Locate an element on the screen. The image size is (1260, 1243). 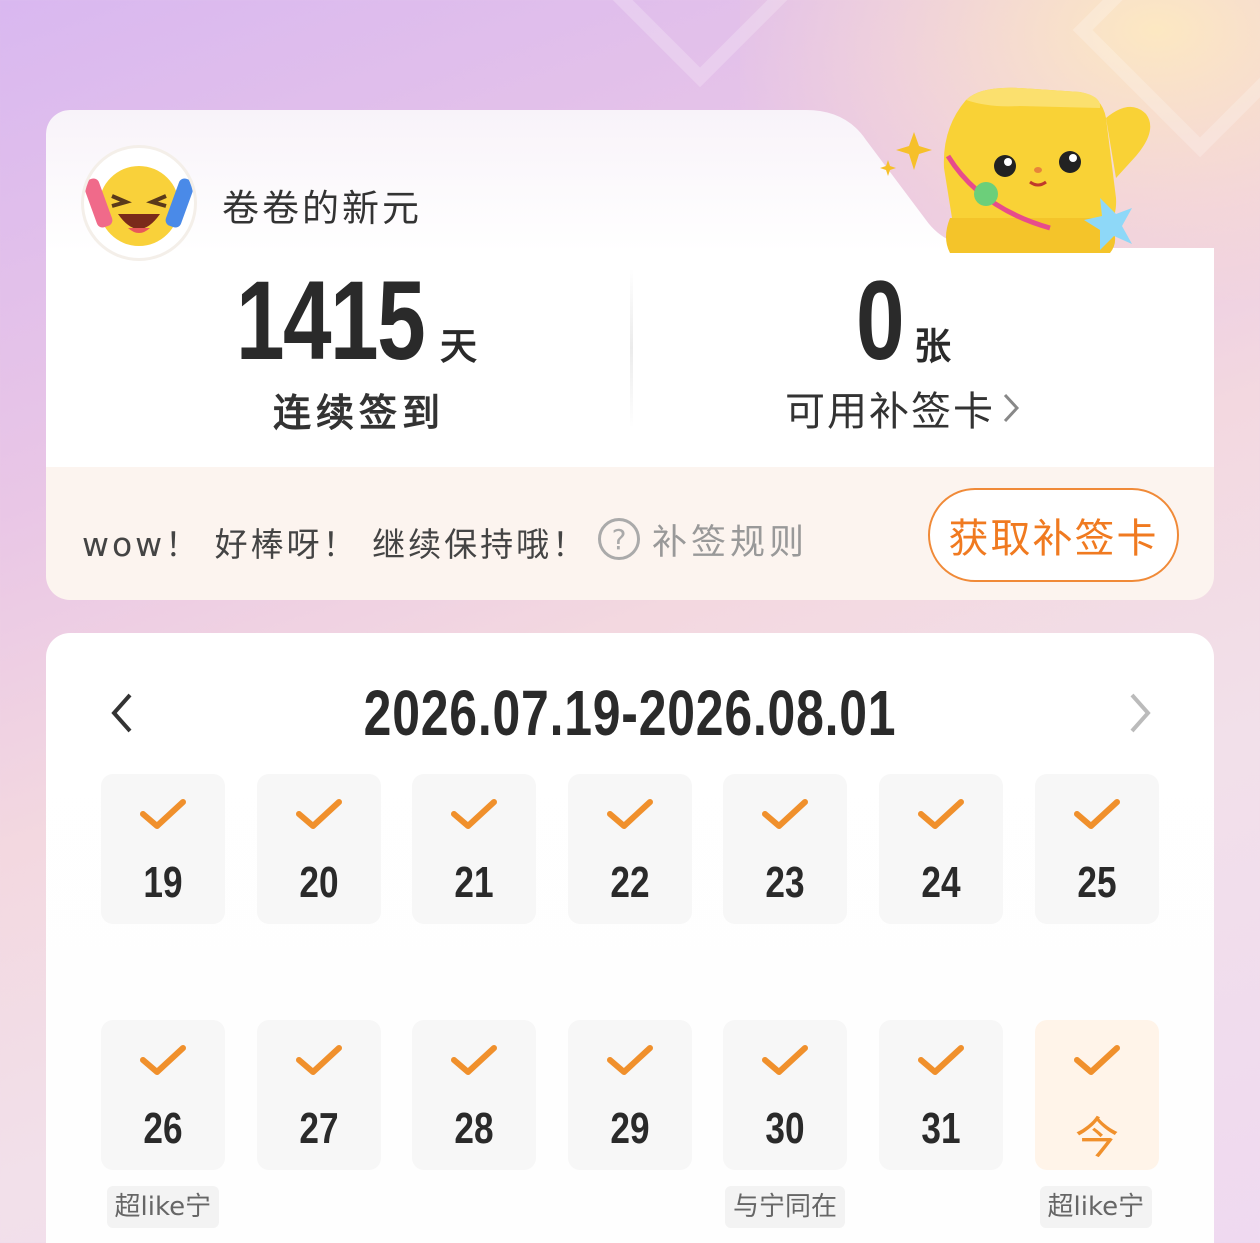
calendar-day-label: 26 is located at coordinates (163, 1128).